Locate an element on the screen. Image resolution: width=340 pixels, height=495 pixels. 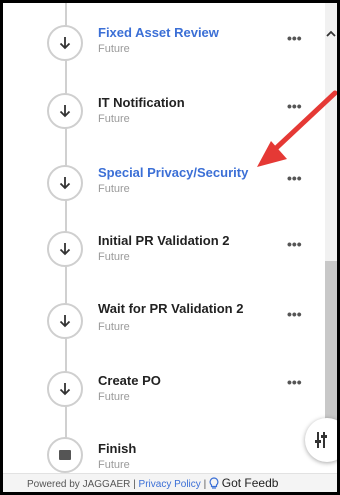
workflow-step: Wait for PR Validation 2 Future ••• is located at coordinates (164, 307).